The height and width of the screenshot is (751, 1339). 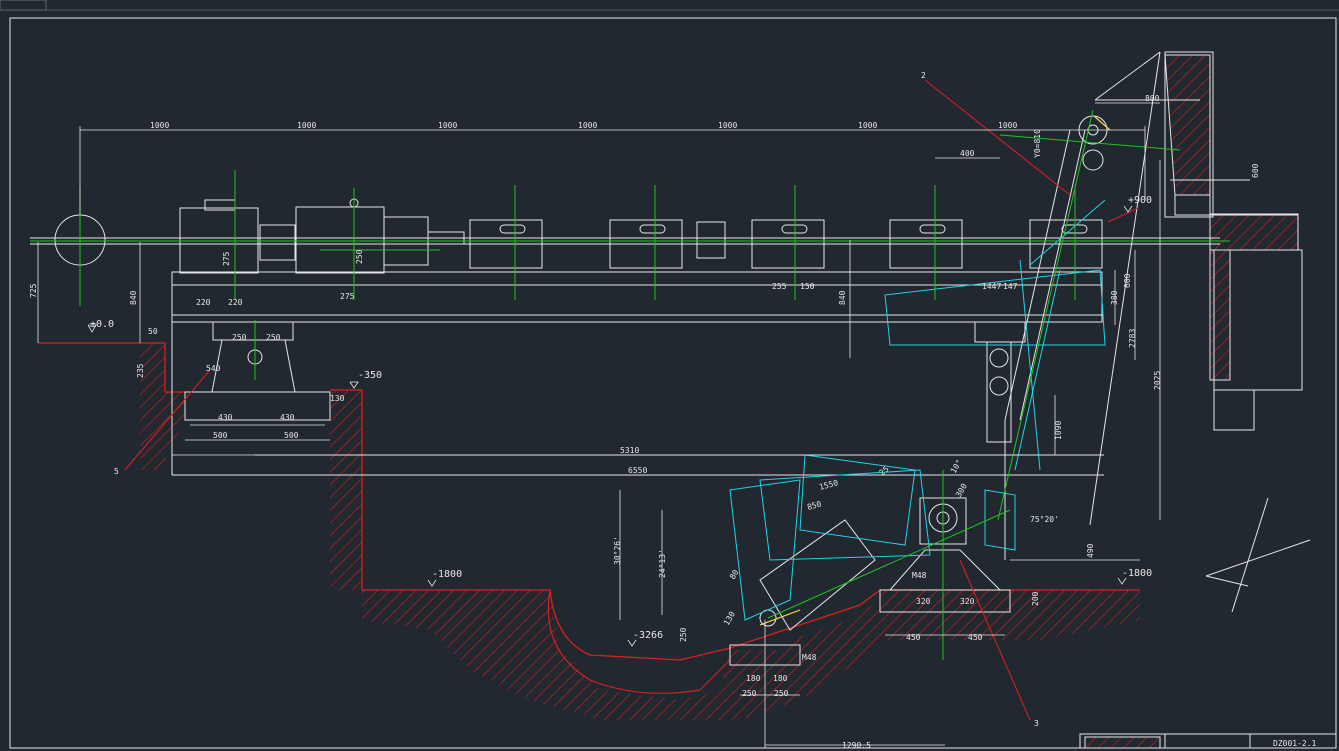 I want to click on dim-725: 725, so click(x=33, y=290).